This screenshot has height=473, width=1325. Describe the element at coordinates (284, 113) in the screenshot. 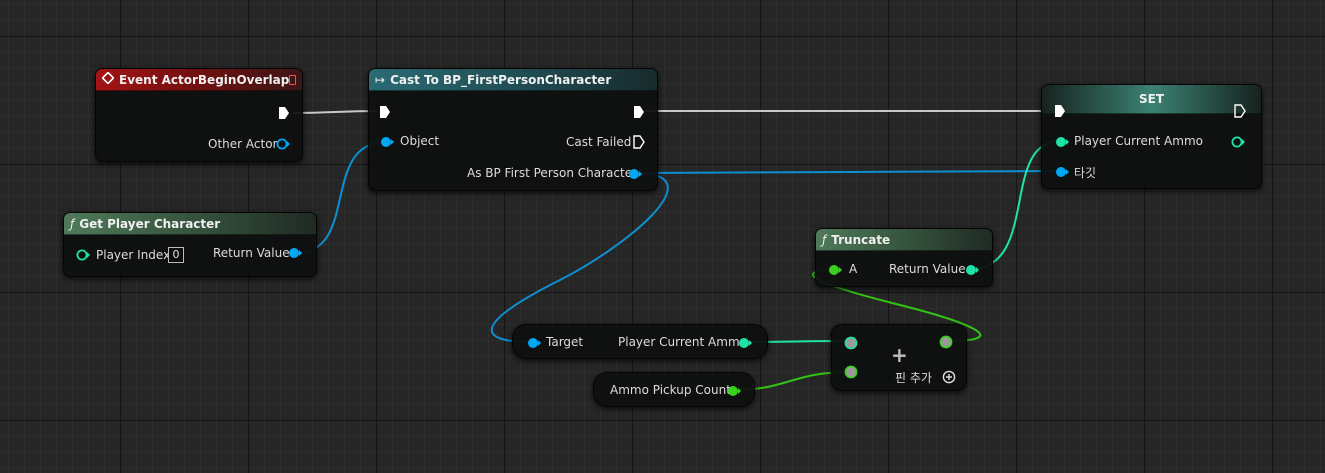

I see `event-exec-out-pin` at that location.